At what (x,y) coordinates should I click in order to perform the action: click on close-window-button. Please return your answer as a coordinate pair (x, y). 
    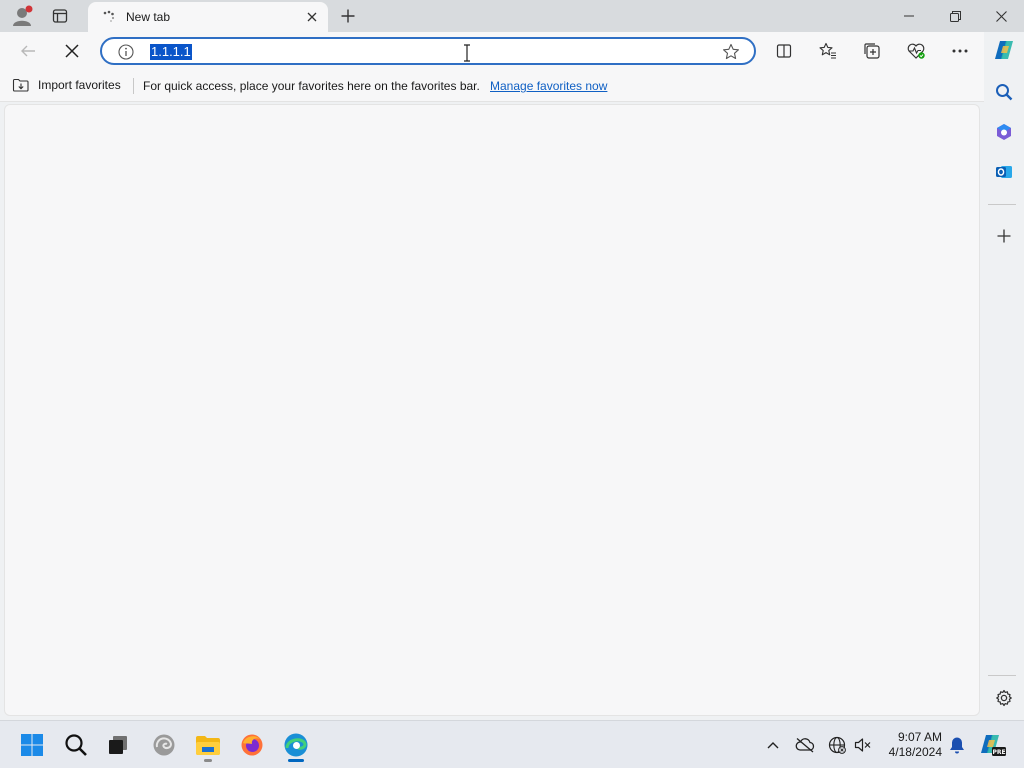
    Looking at the image, I should click on (1001, 16).